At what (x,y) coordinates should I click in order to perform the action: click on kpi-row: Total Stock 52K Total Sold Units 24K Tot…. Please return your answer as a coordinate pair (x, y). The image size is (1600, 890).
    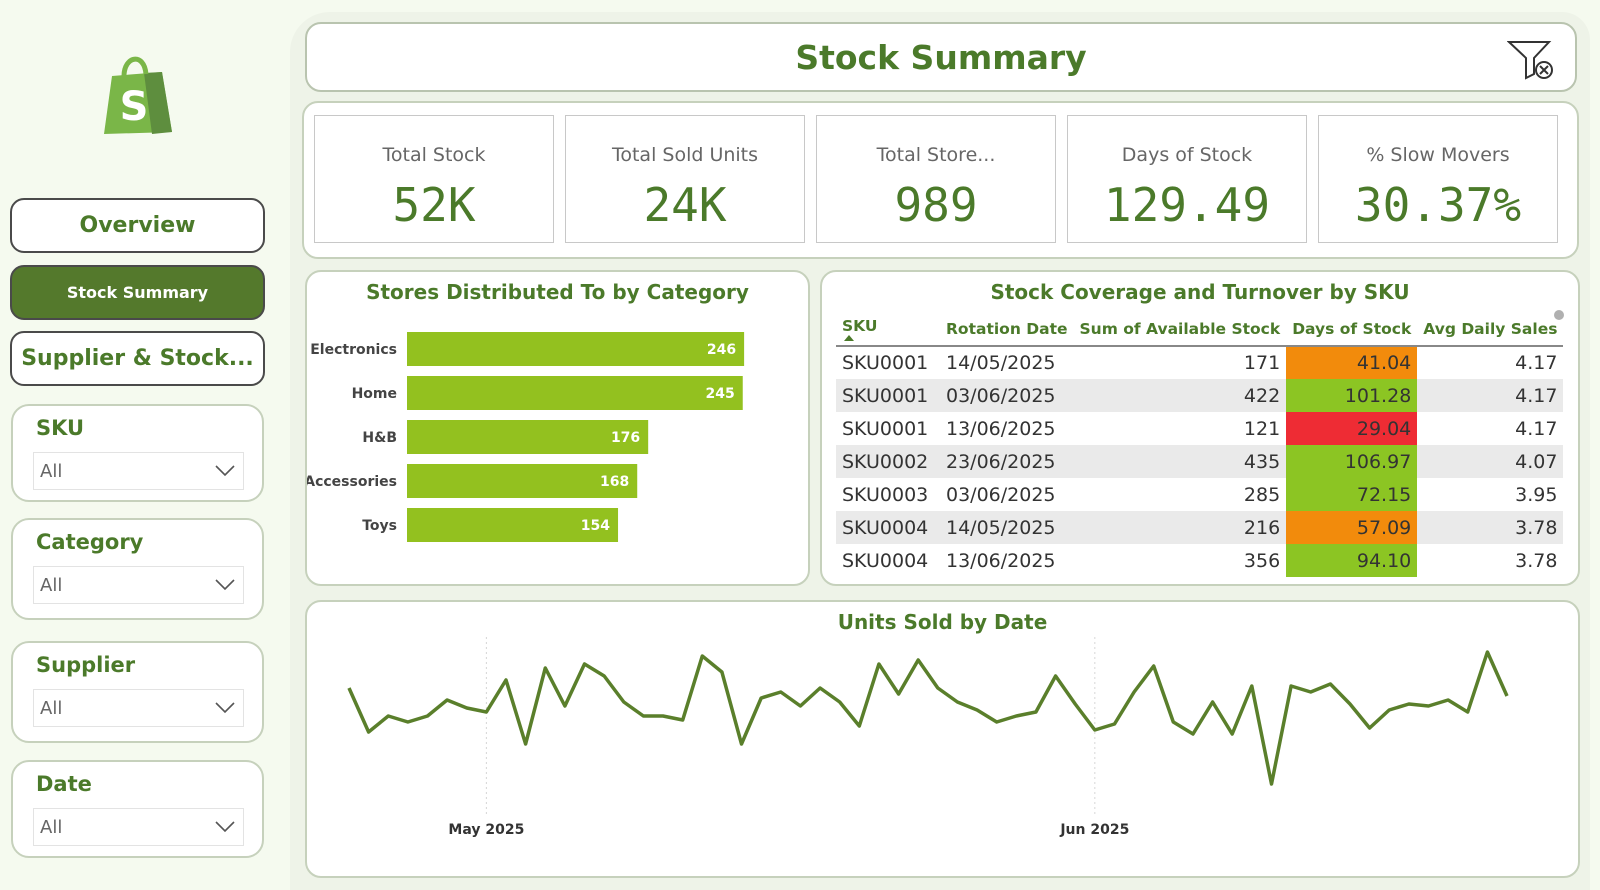
    Looking at the image, I should click on (940, 180).